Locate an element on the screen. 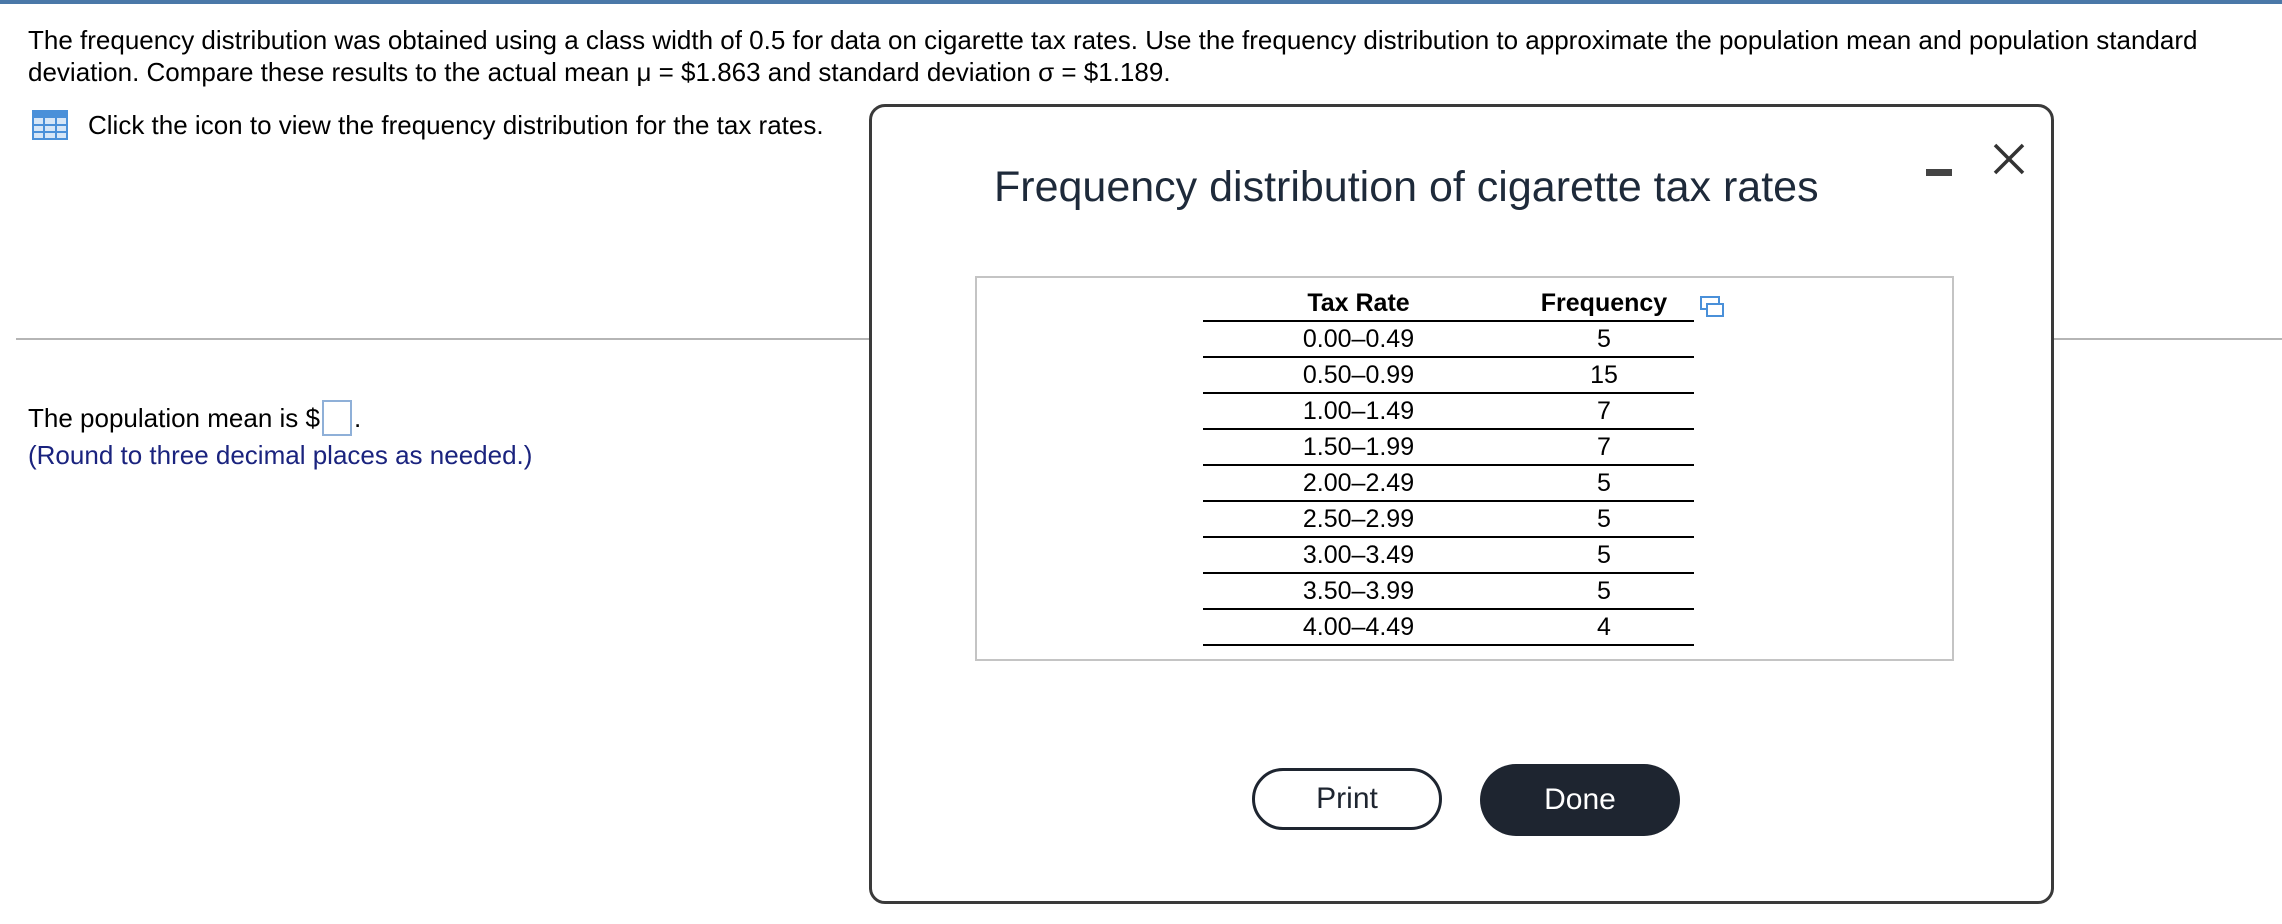 The width and height of the screenshot is (2282, 924). table-row: 2.50–2.99 5 is located at coordinates (1448, 519).